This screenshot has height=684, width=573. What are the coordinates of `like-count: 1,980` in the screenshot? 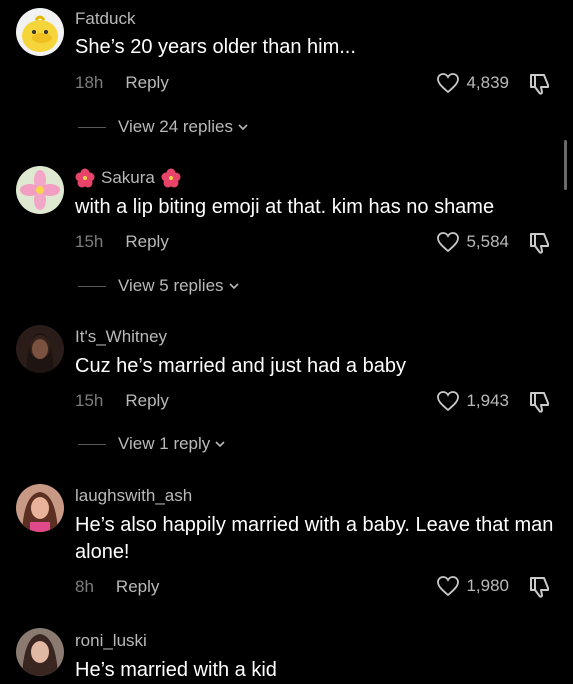 It's located at (487, 585).